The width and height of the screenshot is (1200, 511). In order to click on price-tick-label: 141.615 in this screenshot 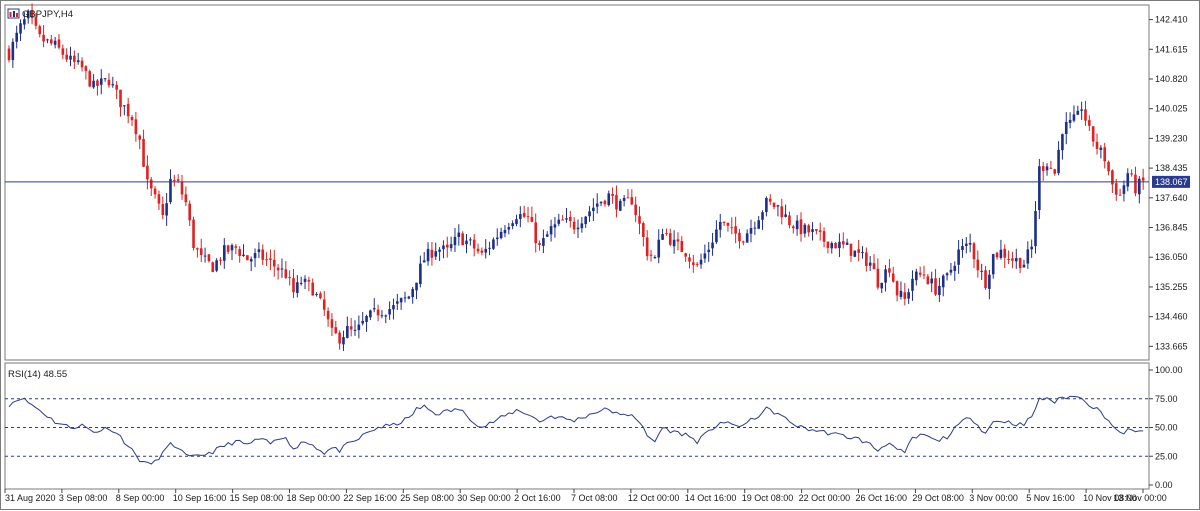, I will do `click(1171, 49)`.